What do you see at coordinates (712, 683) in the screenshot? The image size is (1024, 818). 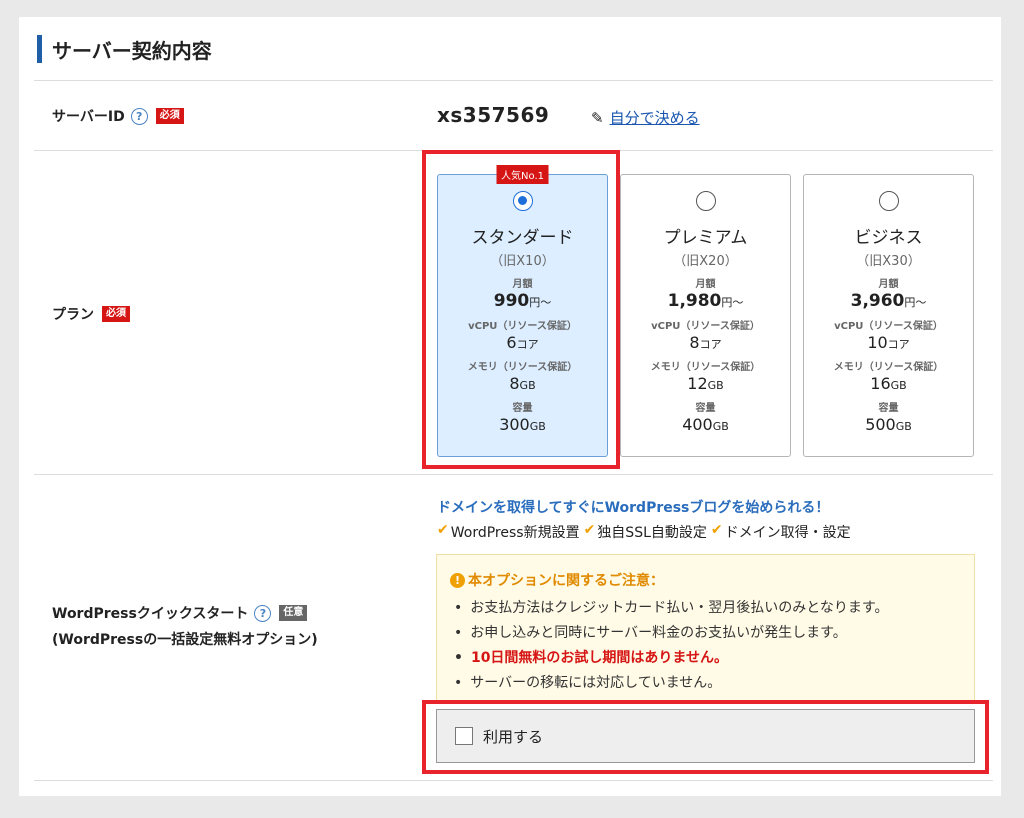 I see `notice-item: サーバーの移転には対応していません。` at bounding box center [712, 683].